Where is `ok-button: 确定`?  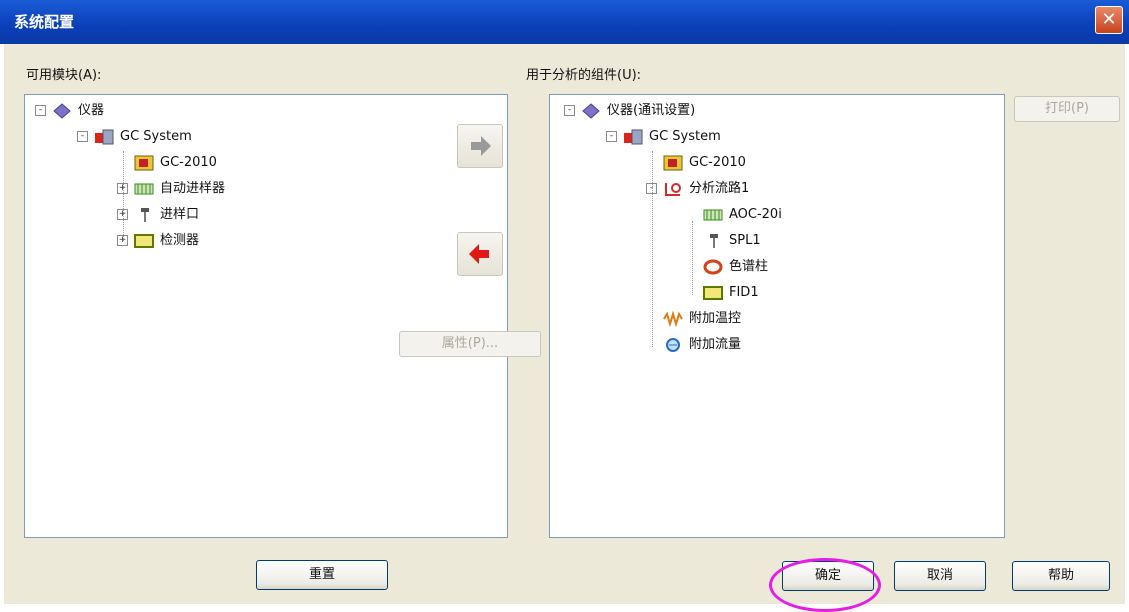 ok-button: 确定 is located at coordinates (828, 576).